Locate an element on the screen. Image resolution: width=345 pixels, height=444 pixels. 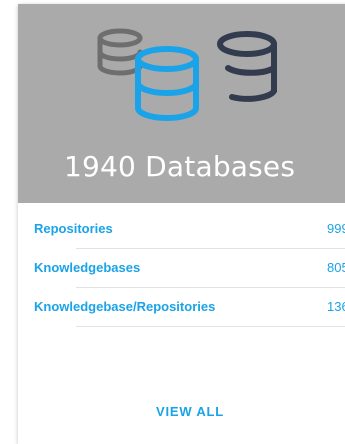
database-gray-icon is located at coordinates (120, 52).